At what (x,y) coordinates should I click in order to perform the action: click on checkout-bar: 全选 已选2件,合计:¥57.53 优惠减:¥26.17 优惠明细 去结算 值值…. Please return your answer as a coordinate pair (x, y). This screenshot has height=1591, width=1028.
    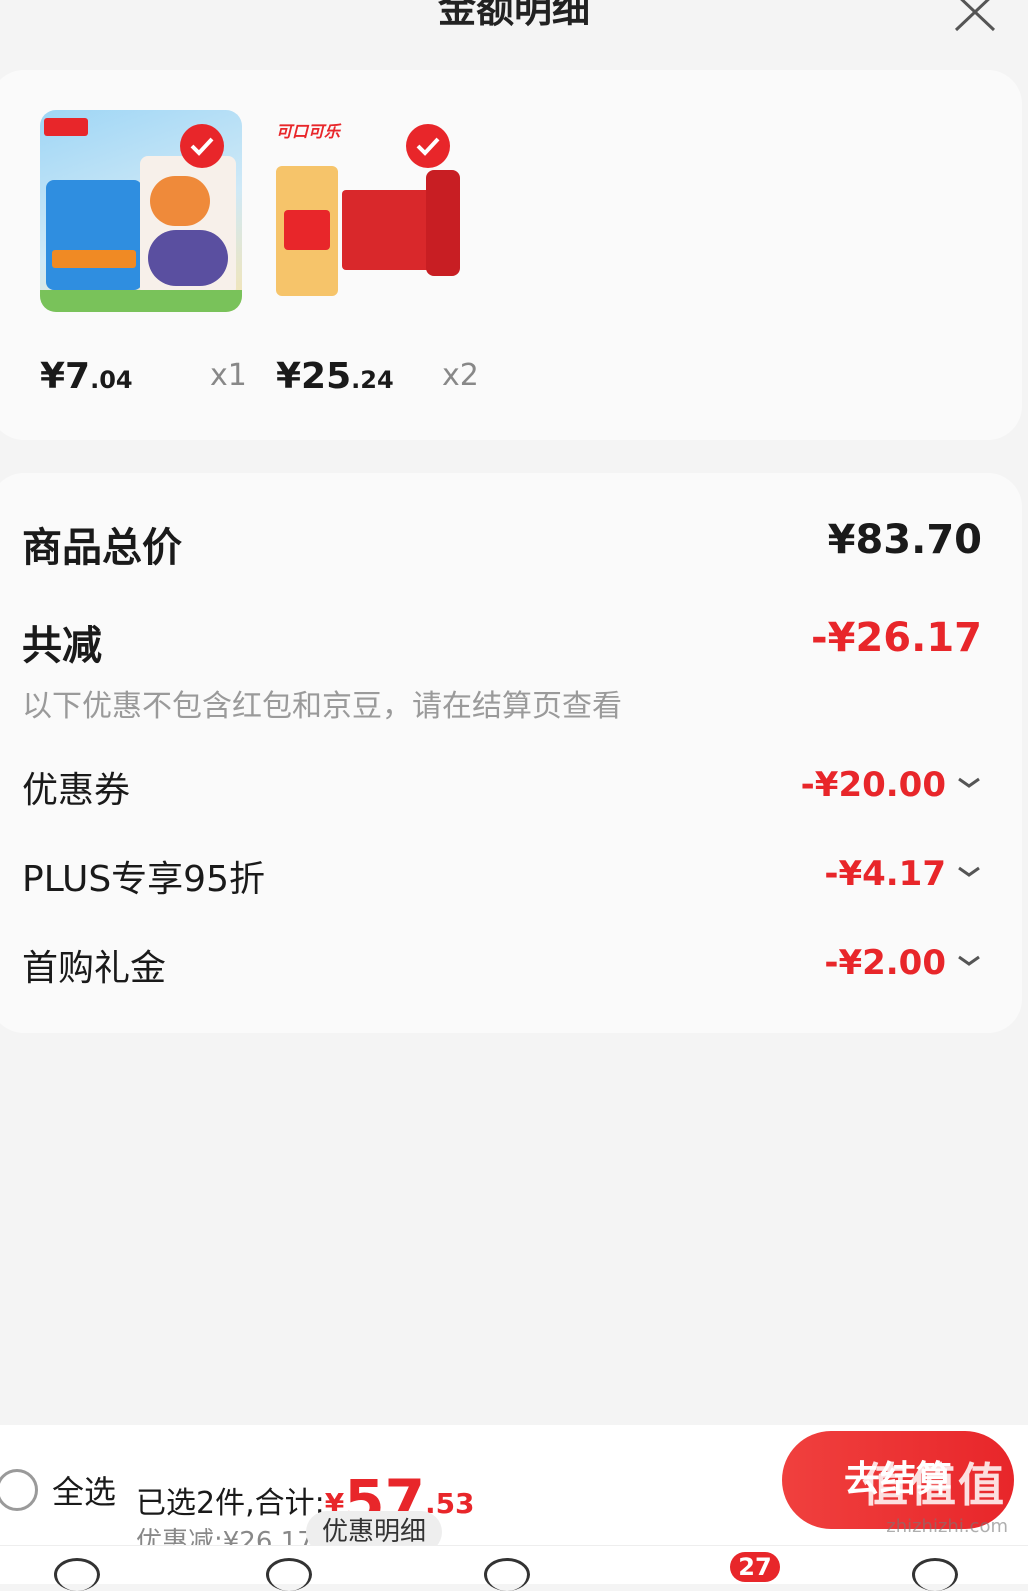
    Looking at the image, I should click on (514, 1491).